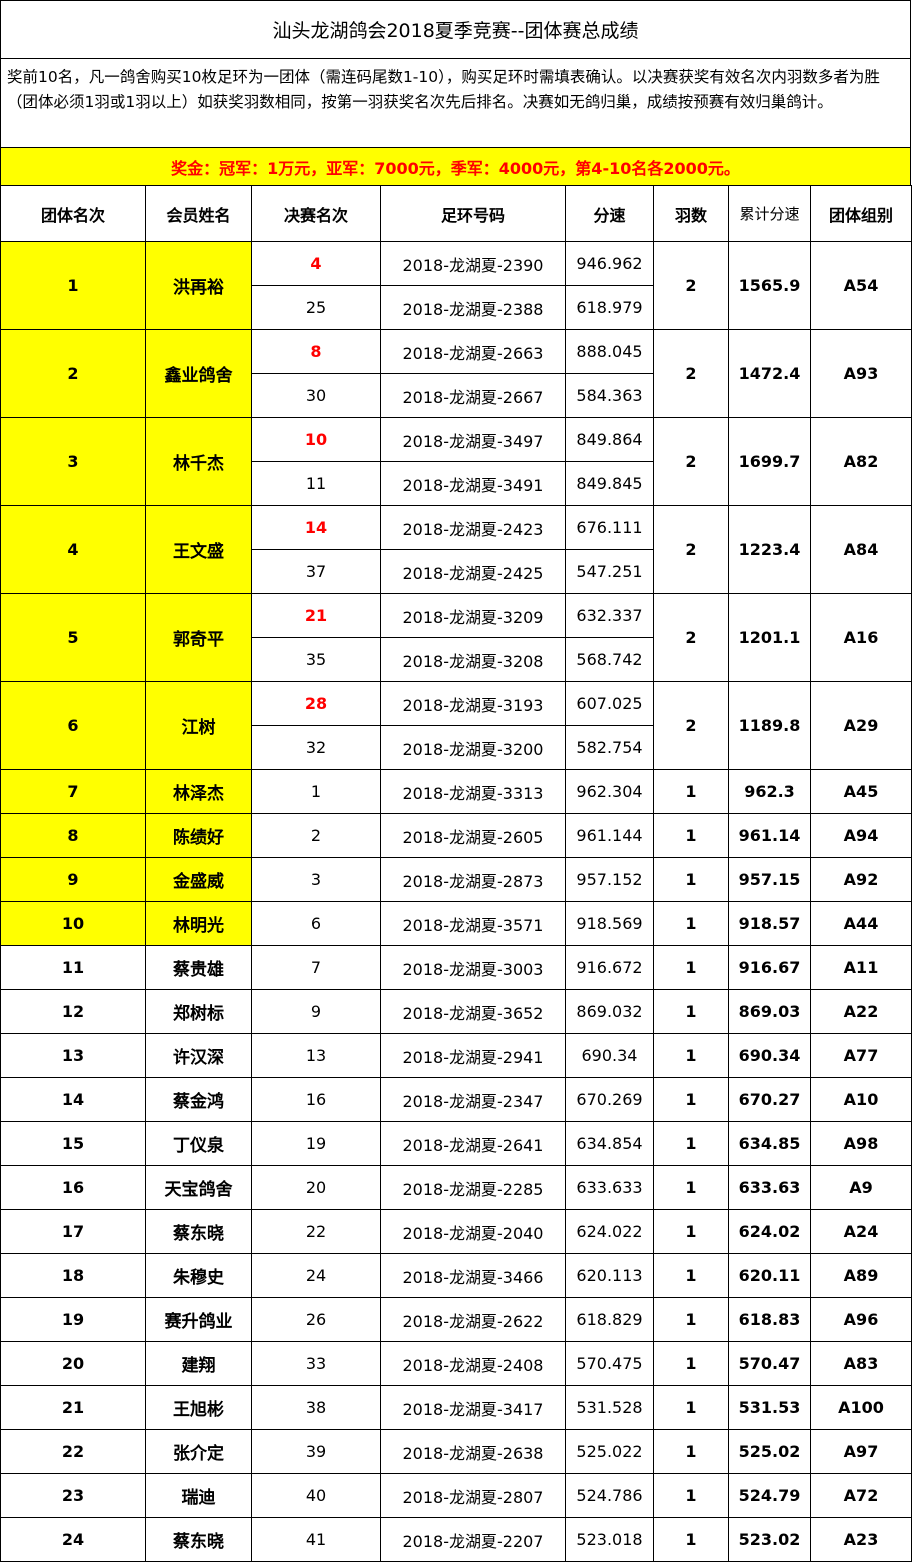  What do you see at coordinates (316, 351) in the screenshot?
I see `final-rank-cell: 8` at bounding box center [316, 351].